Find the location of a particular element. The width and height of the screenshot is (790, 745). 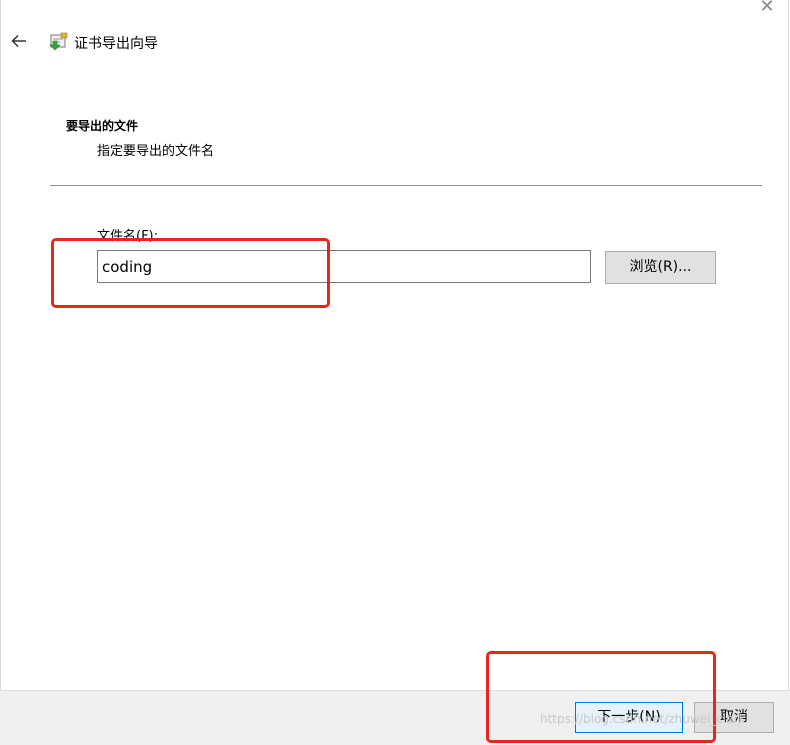

section-title: 要导出的文件 is located at coordinates (102, 126).